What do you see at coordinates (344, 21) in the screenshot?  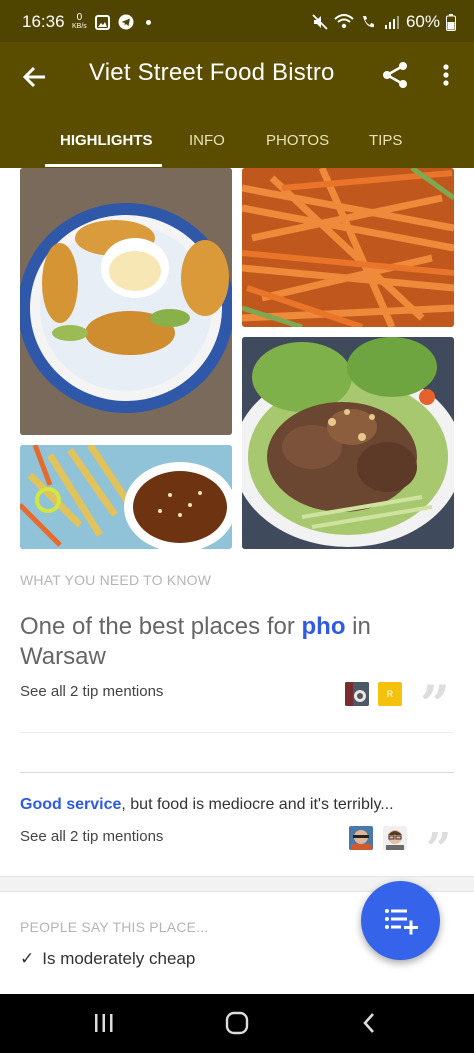 I see `wifi-icon` at bounding box center [344, 21].